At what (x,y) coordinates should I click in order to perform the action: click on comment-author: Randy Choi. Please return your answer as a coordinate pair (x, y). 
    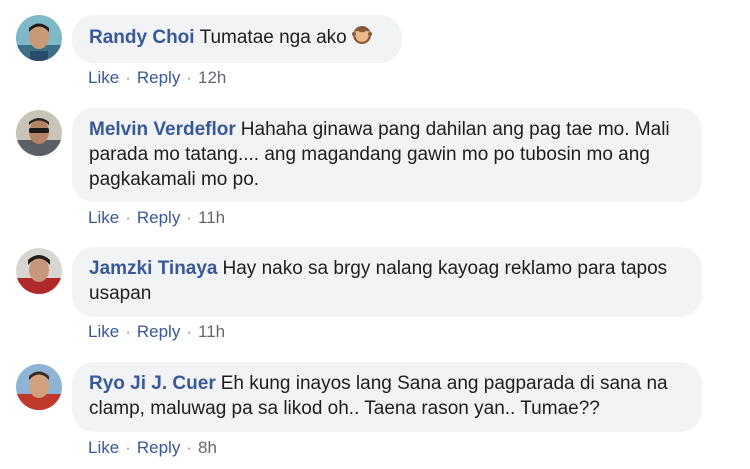
    Looking at the image, I should click on (142, 37).